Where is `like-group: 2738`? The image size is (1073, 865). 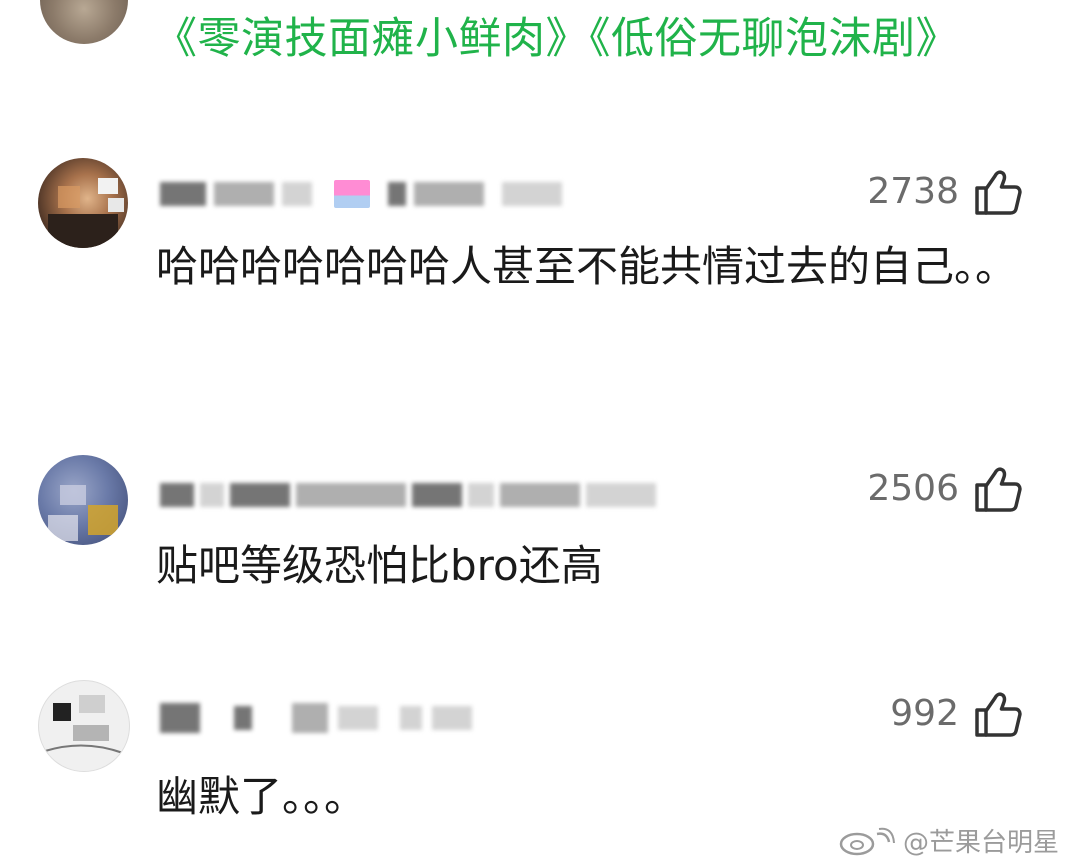 like-group: 2738 is located at coordinates (945, 192).